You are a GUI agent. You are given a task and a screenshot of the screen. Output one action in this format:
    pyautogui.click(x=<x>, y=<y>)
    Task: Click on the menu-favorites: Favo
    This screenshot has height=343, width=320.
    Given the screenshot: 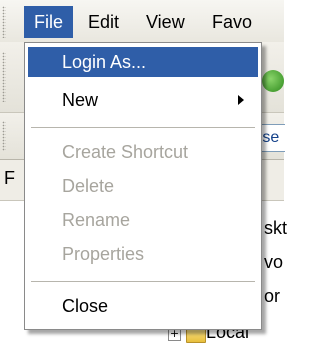 What is the action you would take?
    pyautogui.click(x=232, y=22)
    